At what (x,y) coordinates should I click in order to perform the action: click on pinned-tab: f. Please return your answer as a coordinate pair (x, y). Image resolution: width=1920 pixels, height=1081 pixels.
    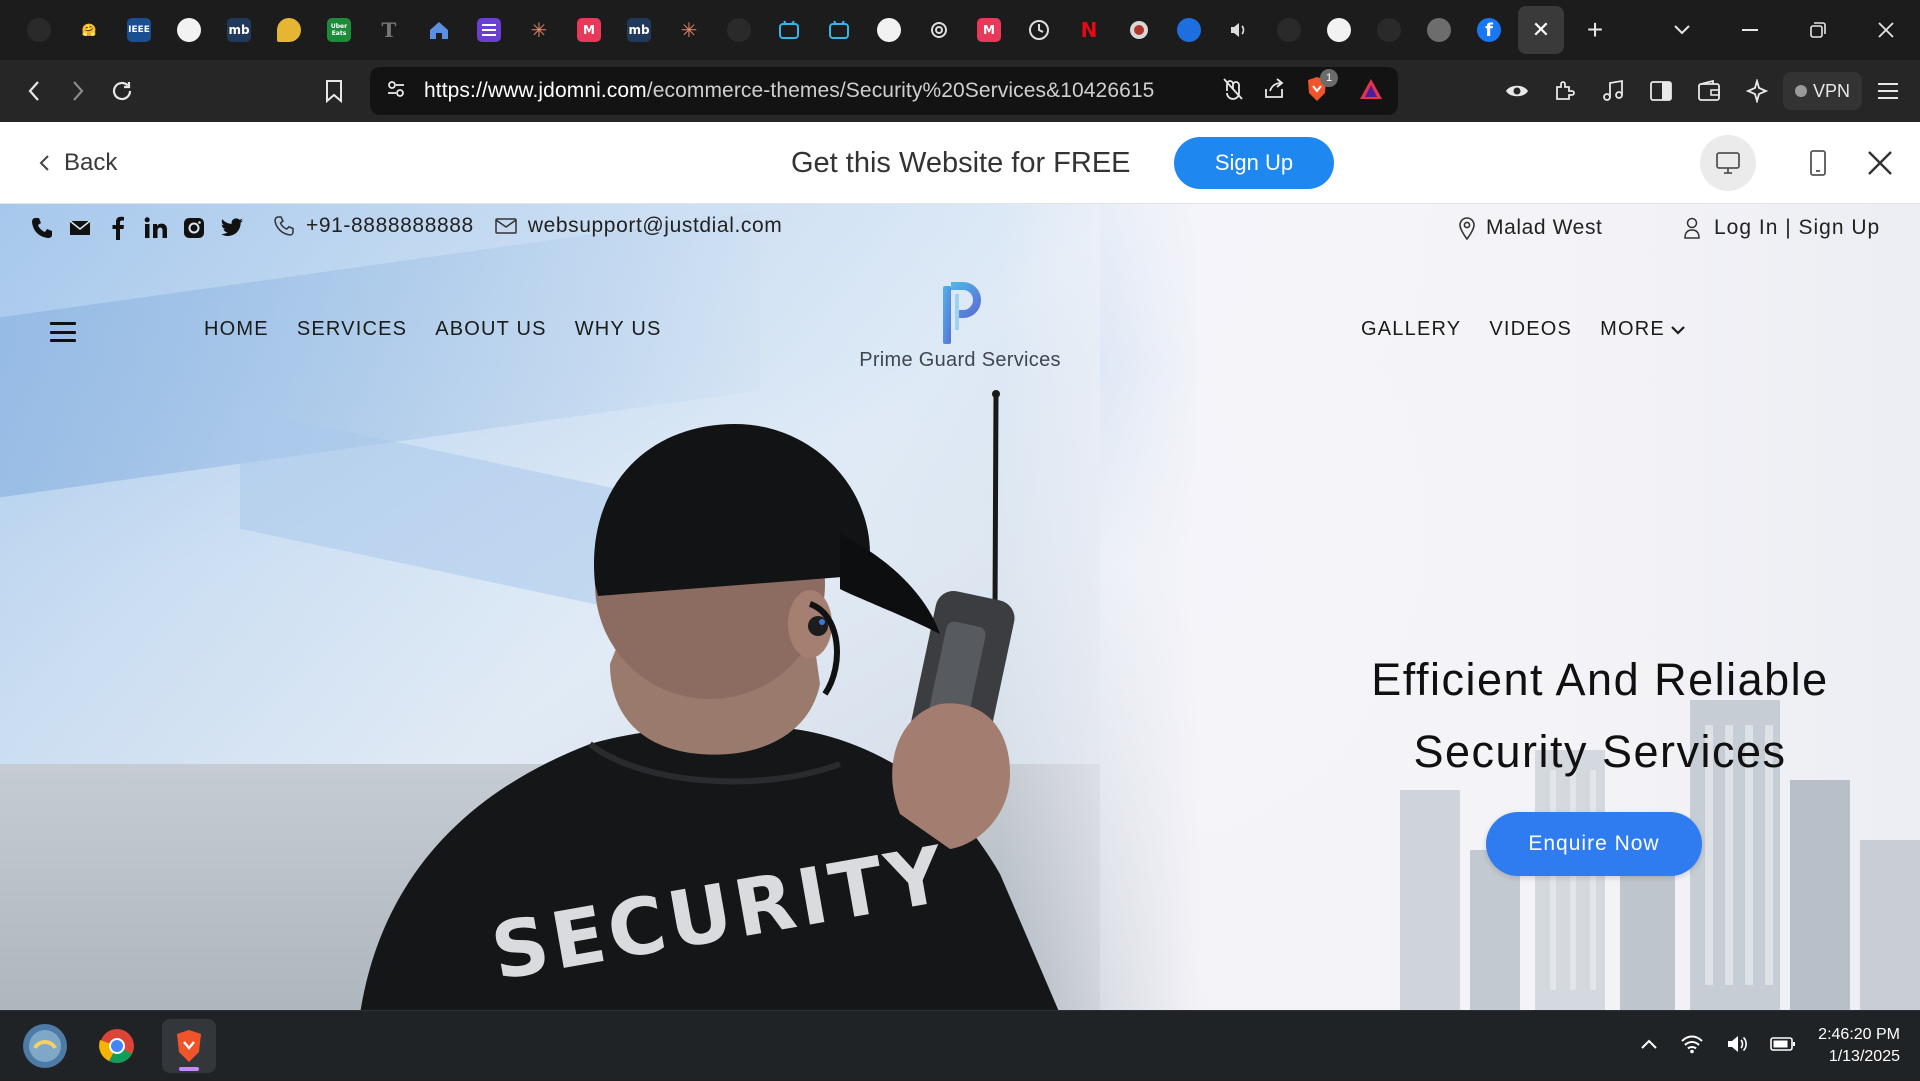
    Looking at the image, I should click on (1489, 30).